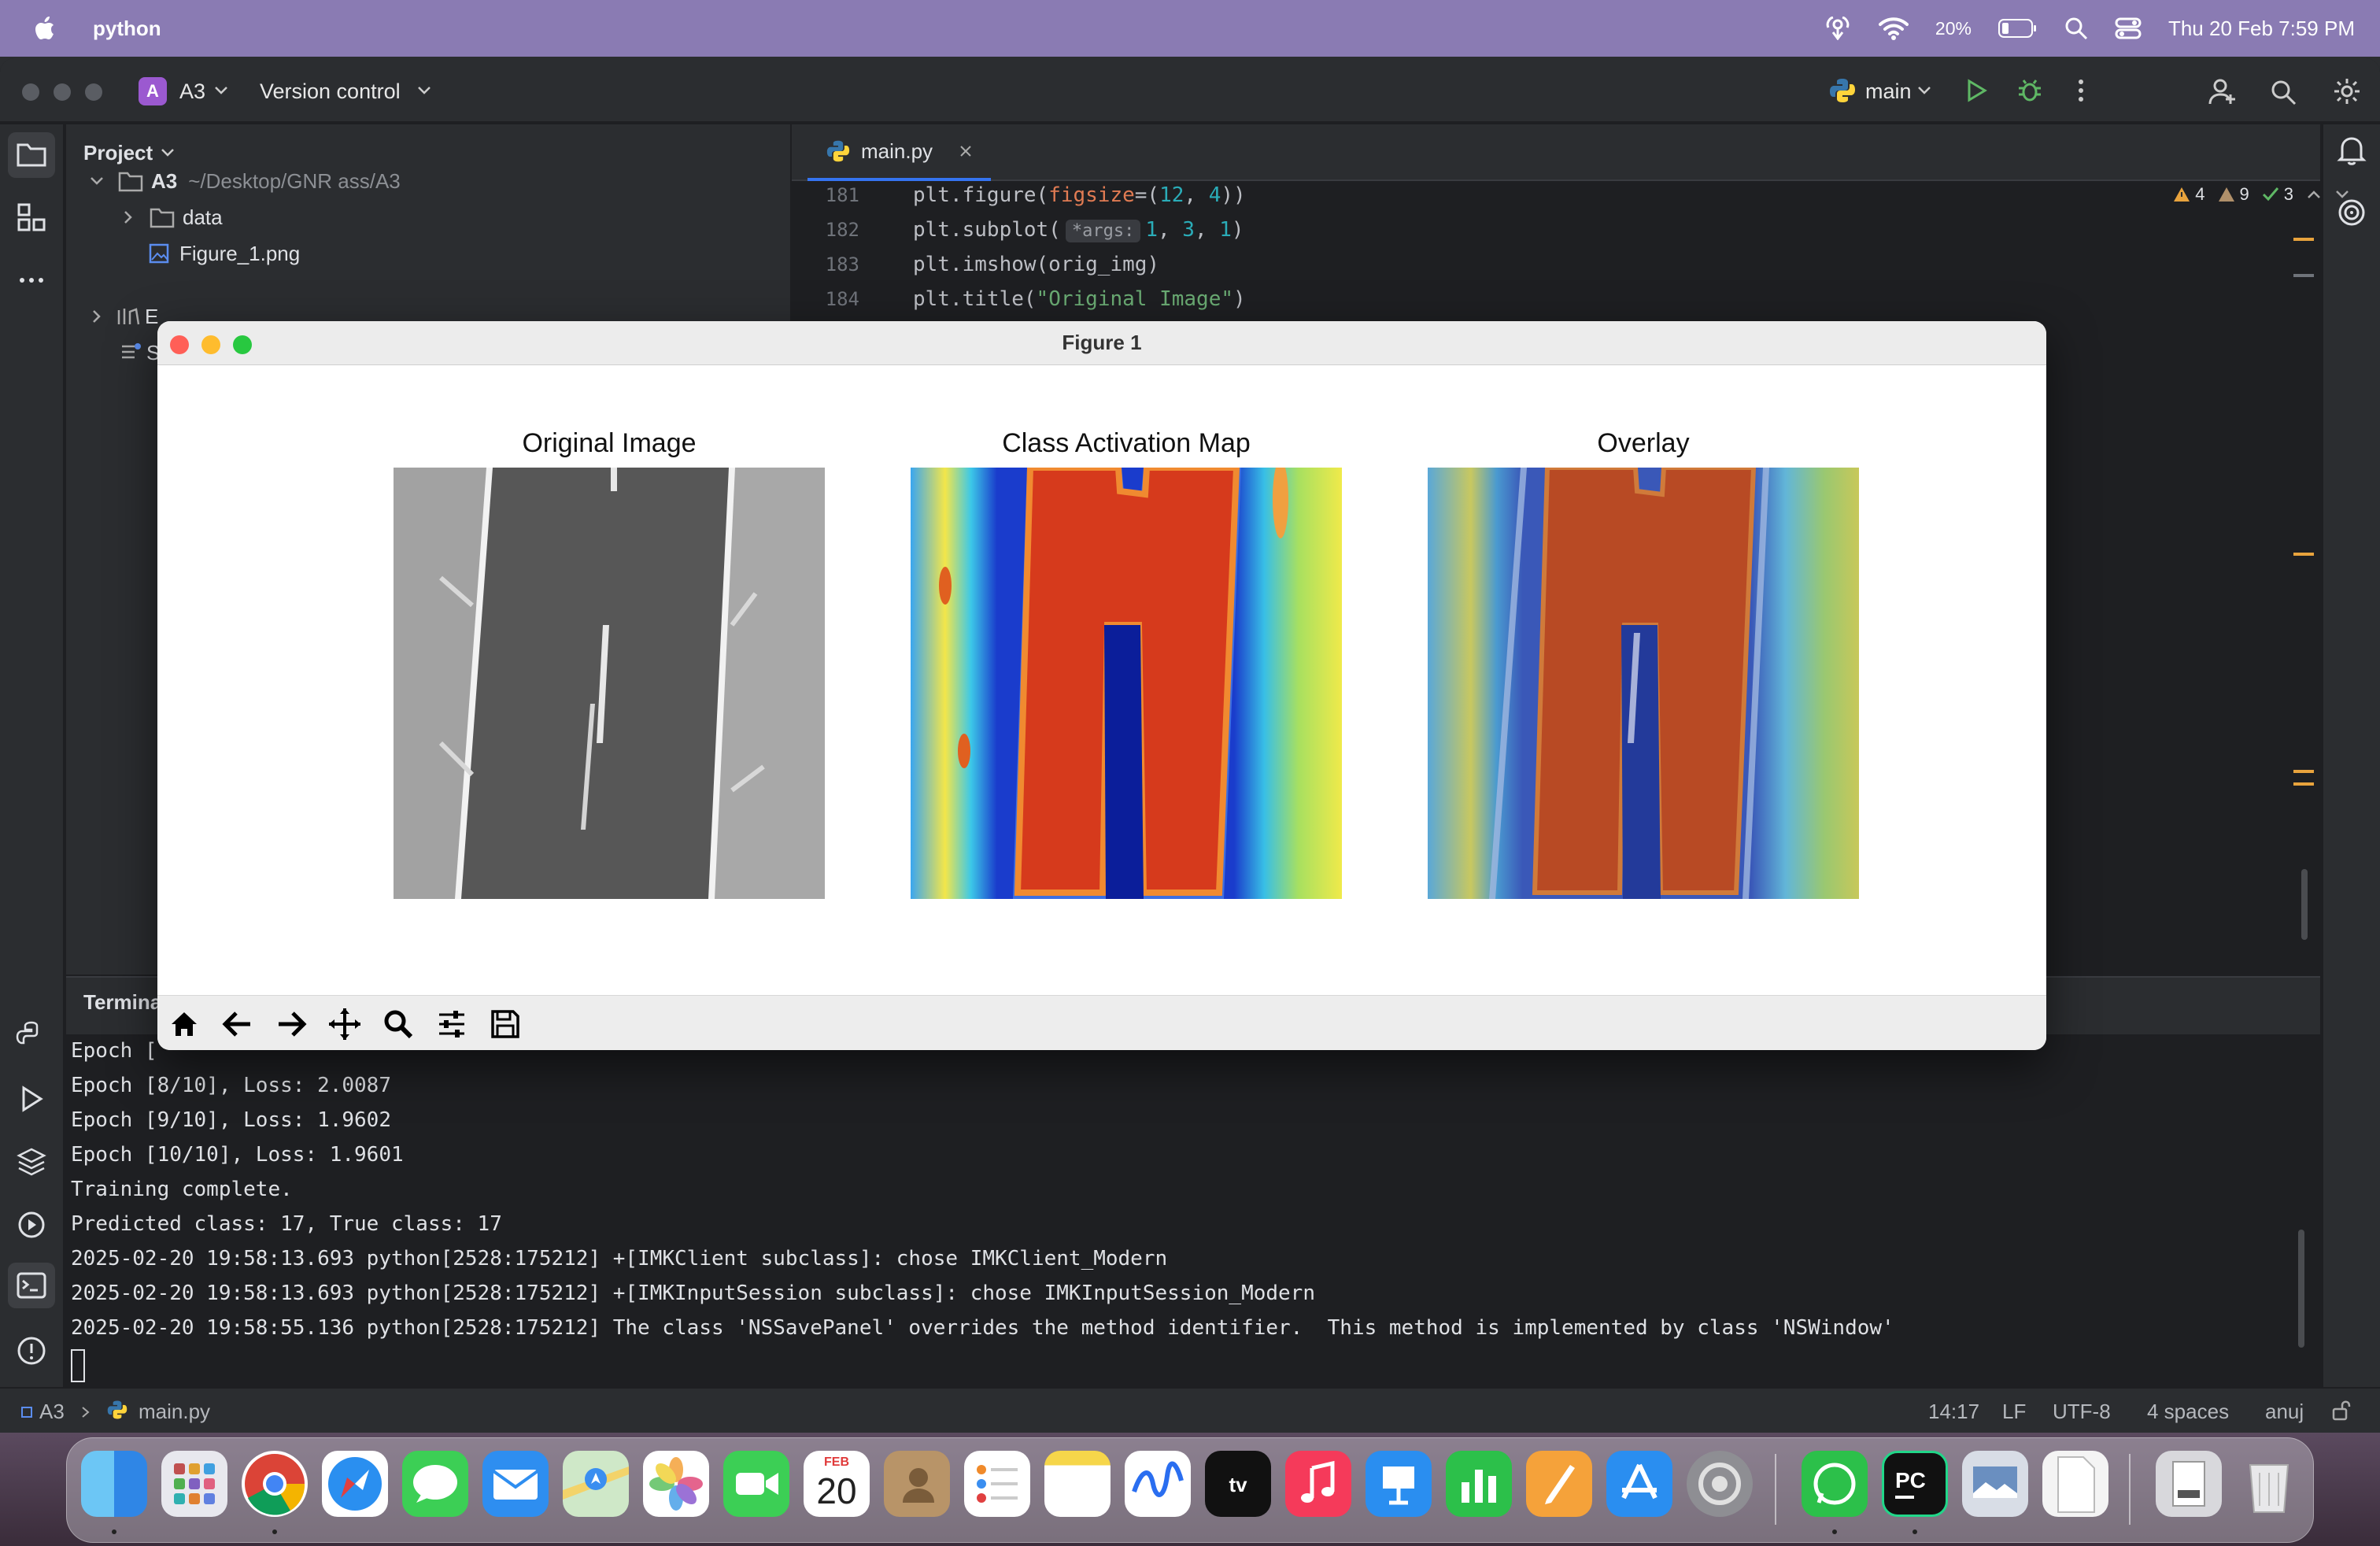  Describe the element at coordinates (2283, 92) in the screenshot. I see `search-everywhere-icon` at that location.